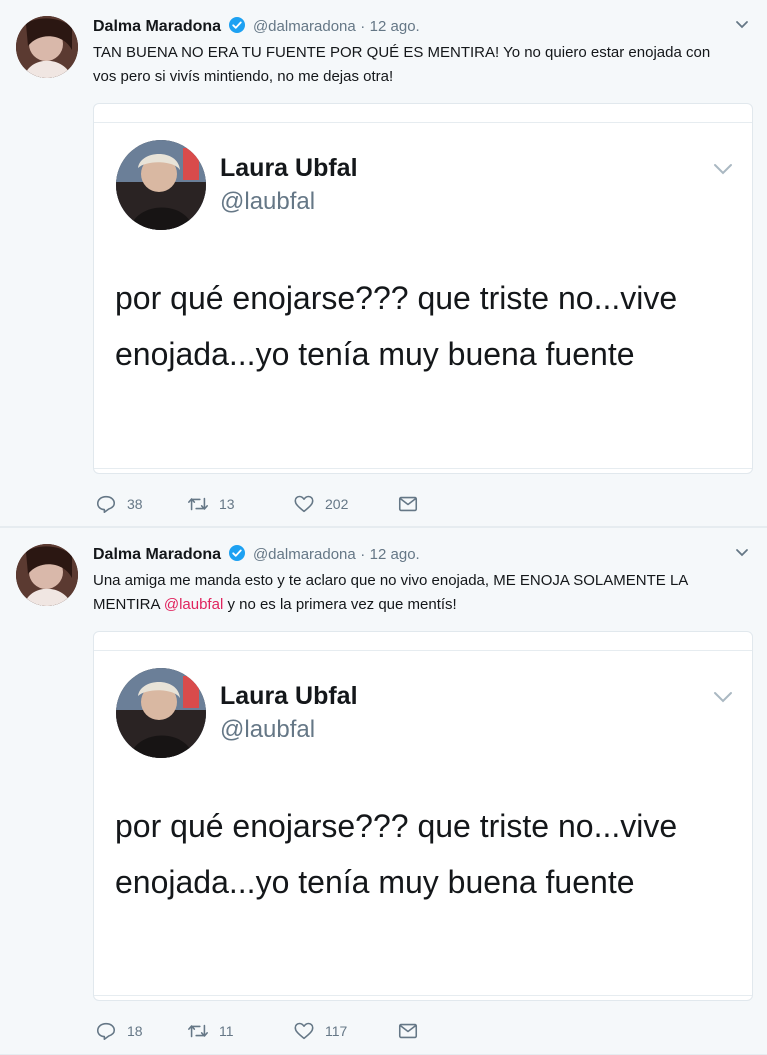 The height and width of the screenshot is (1055, 767). I want to click on retweet-button: 11, so click(222, 1031).